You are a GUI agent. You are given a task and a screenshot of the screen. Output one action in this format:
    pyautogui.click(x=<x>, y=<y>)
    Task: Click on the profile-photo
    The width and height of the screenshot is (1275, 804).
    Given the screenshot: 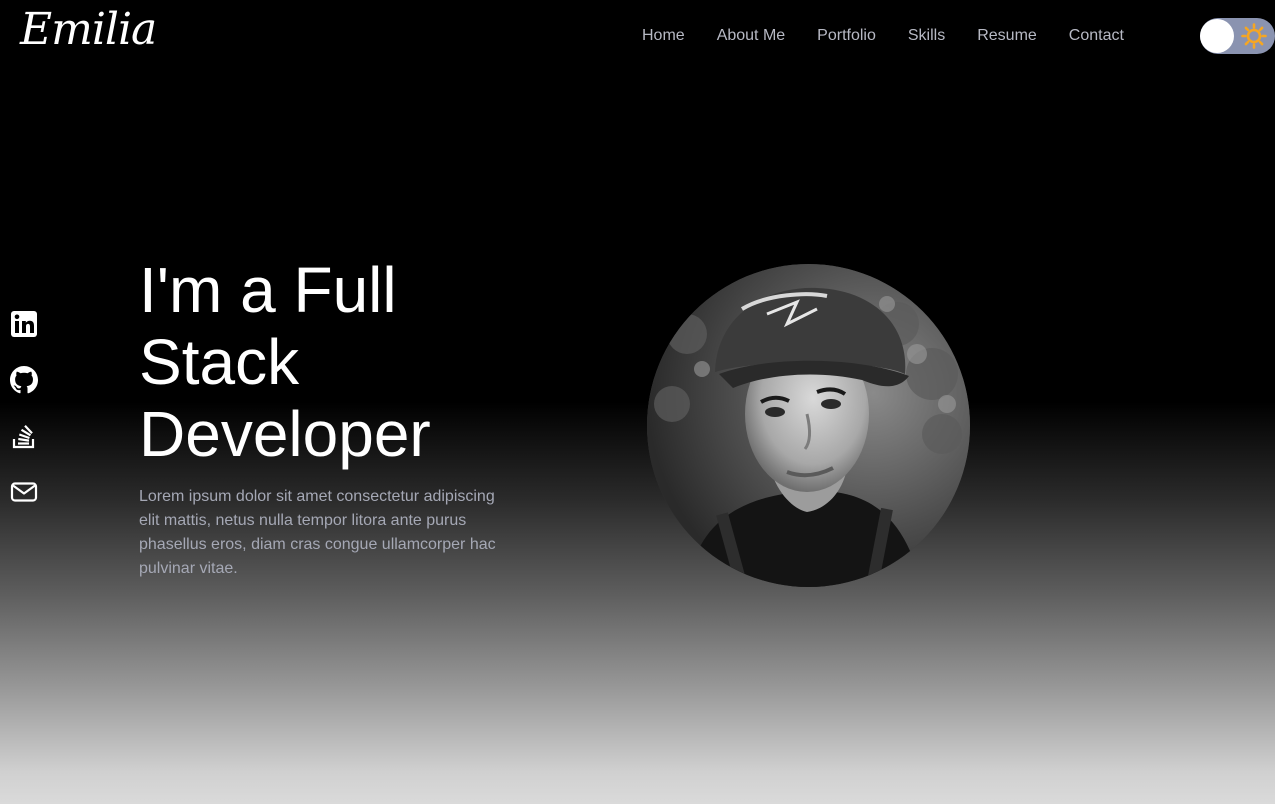 What is the action you would take?
    pyautogui.click(x=808, y=425)
    